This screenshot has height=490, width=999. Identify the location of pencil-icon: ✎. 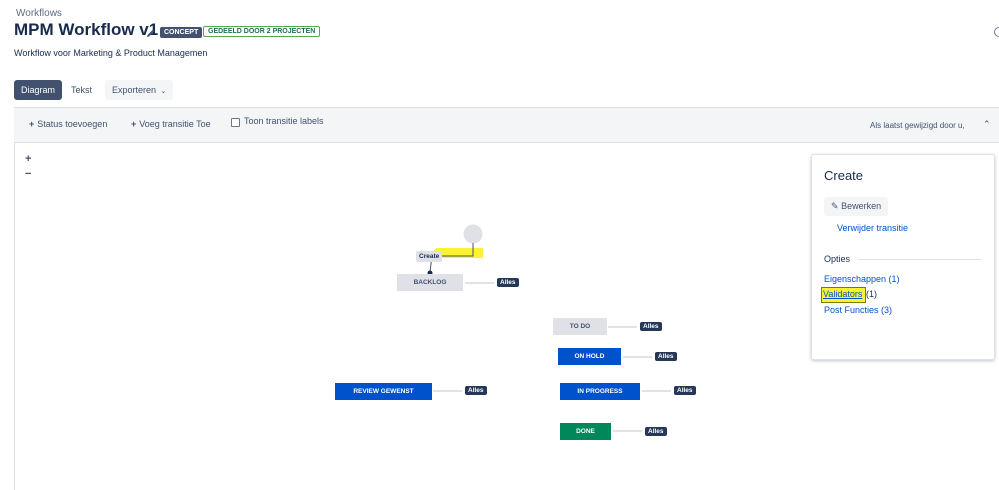
(835, 206).